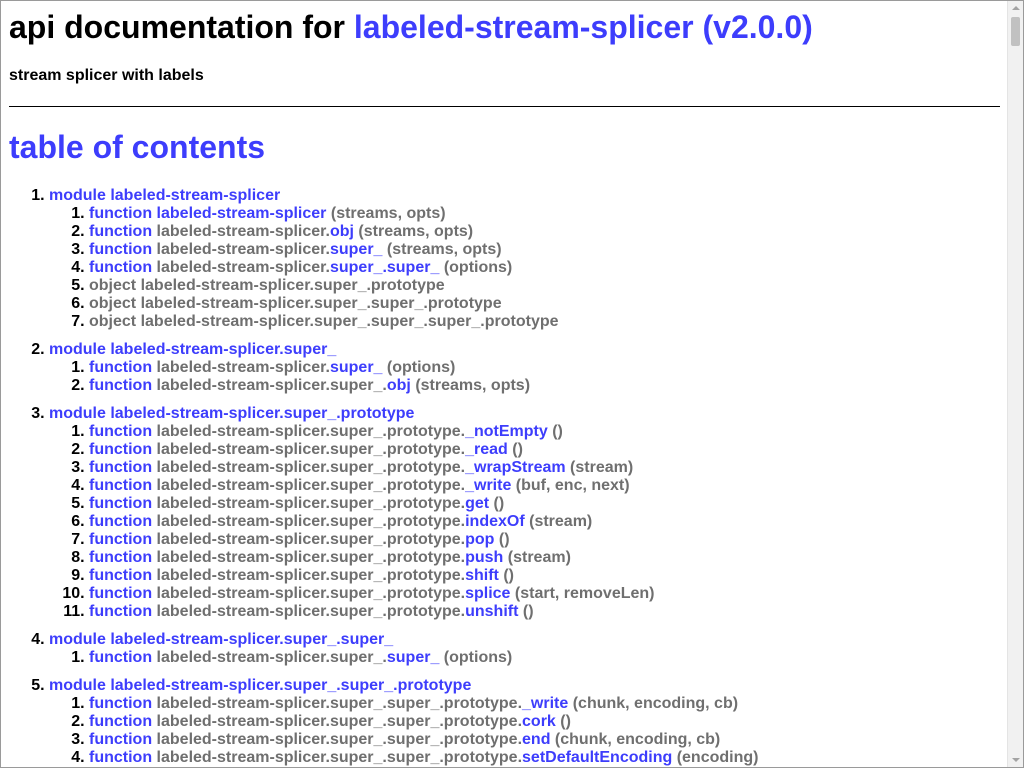  Describe the element at coordinates (479, 539) in the screenshot. I see `member-link: pop` at that location.